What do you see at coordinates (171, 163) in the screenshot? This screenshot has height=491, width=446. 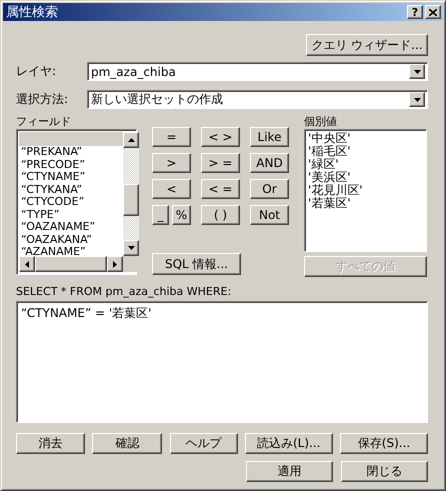 I see `operator-button: >` at bounding box center [171, 163].